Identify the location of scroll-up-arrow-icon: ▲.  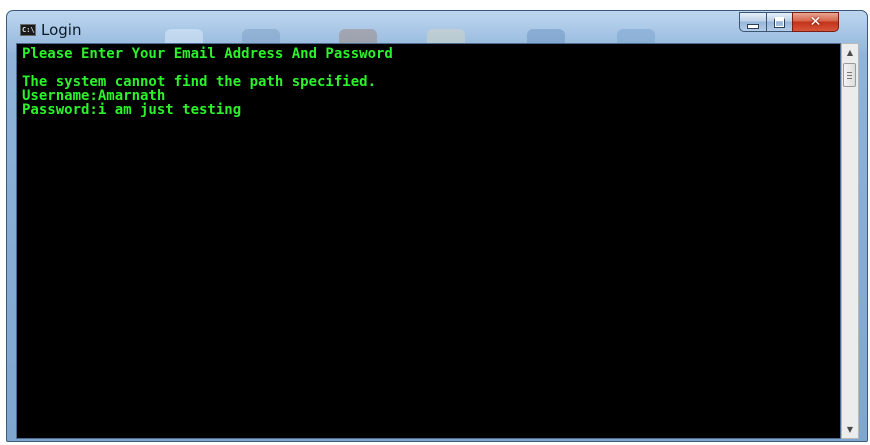
(850, 52).